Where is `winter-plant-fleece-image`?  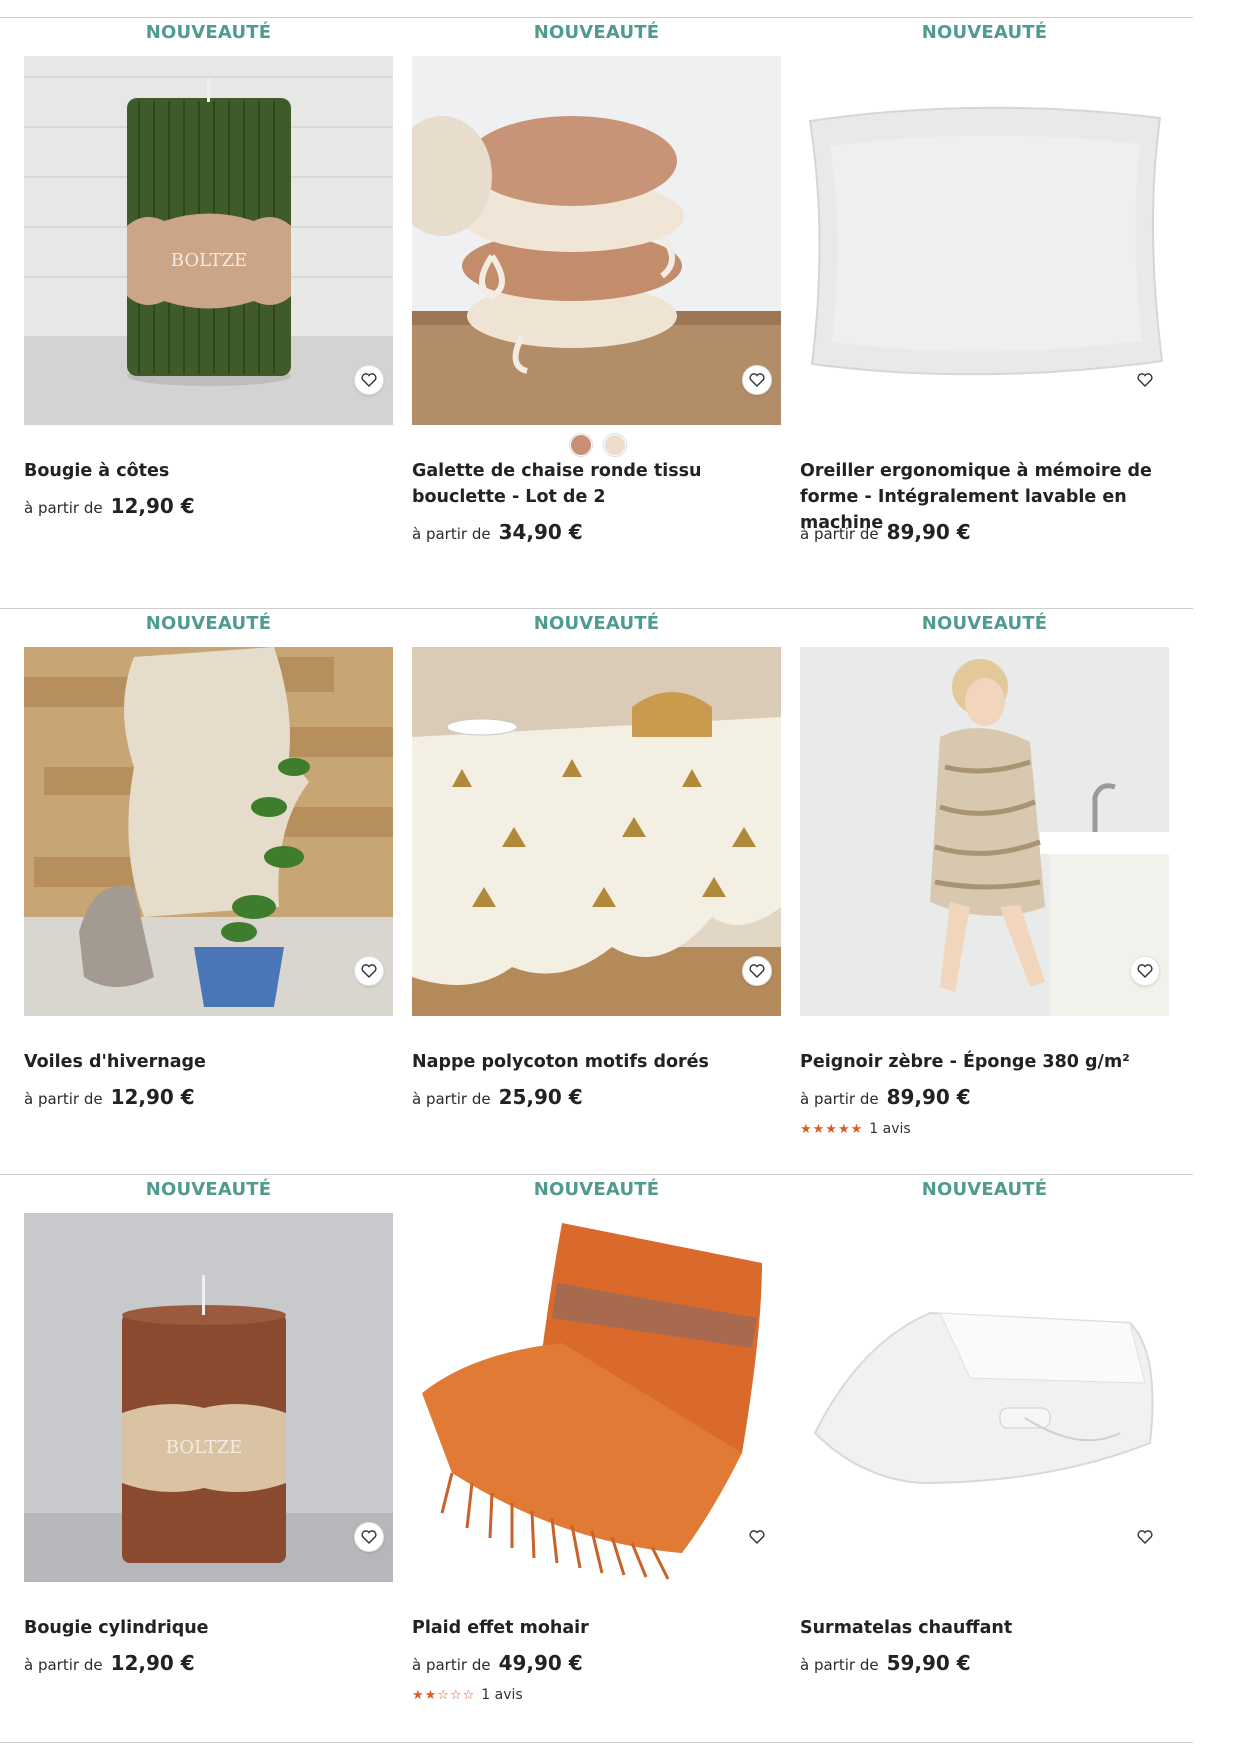 winter-plant-fleece-image is located at coordinates (208, 831).